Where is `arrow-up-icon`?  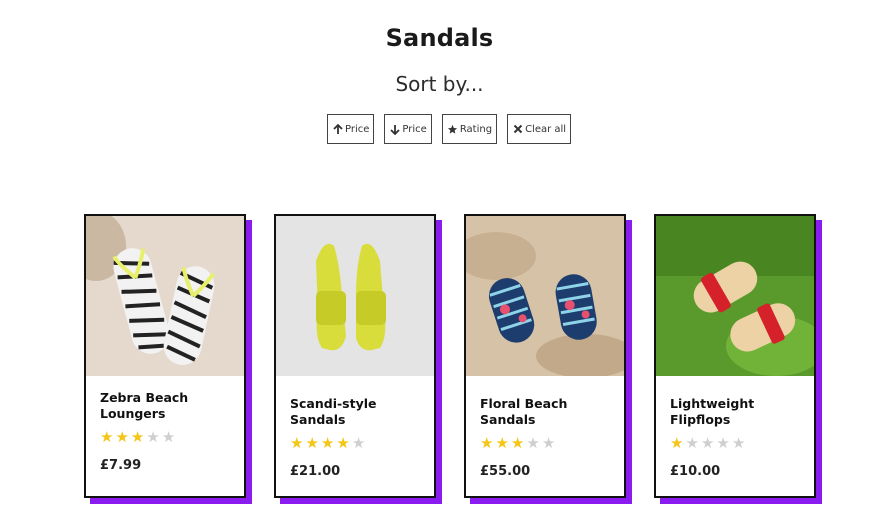 arrow-up-icon is located at coordinates (337, 129).